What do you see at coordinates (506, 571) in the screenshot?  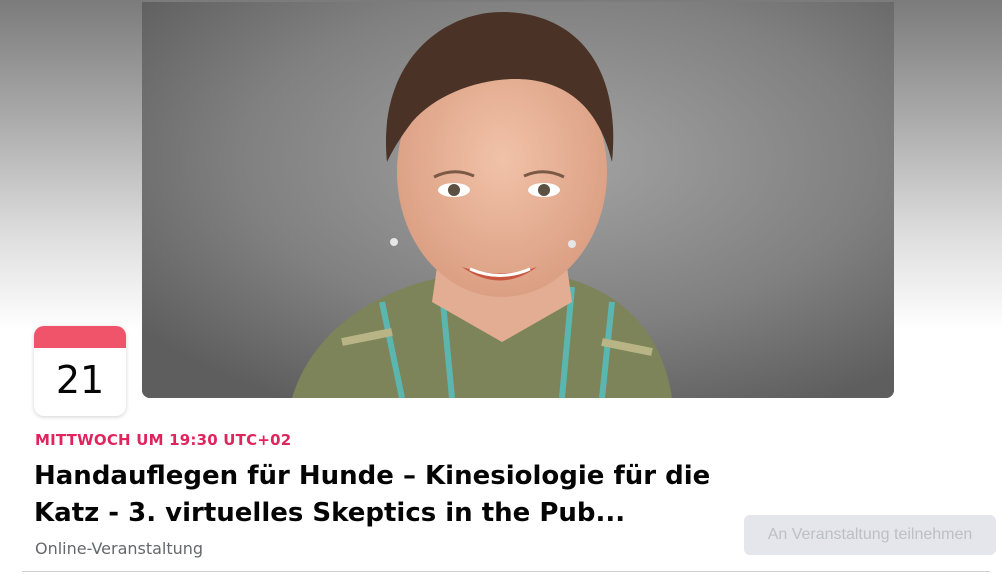 I see `divider` at bounding box center [506, 571].